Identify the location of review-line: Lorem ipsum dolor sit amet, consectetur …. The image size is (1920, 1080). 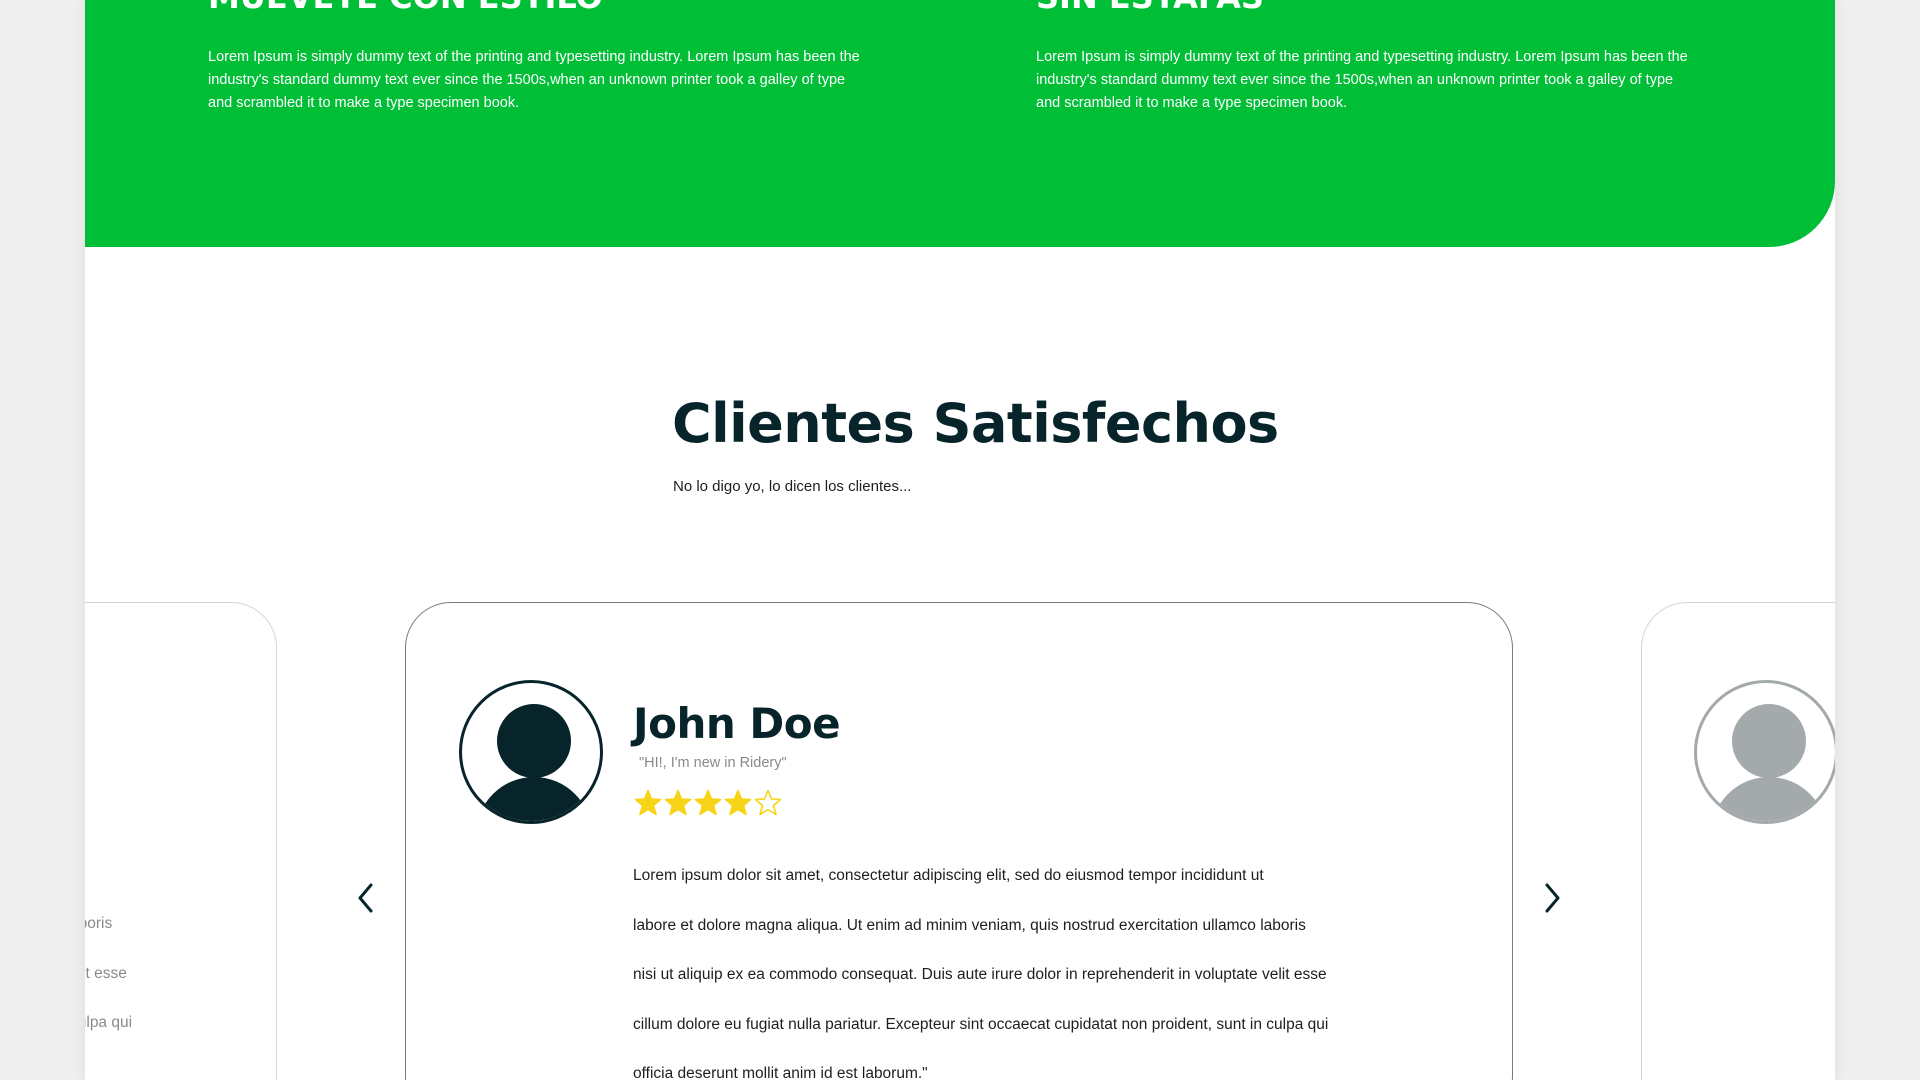
(948, 875).